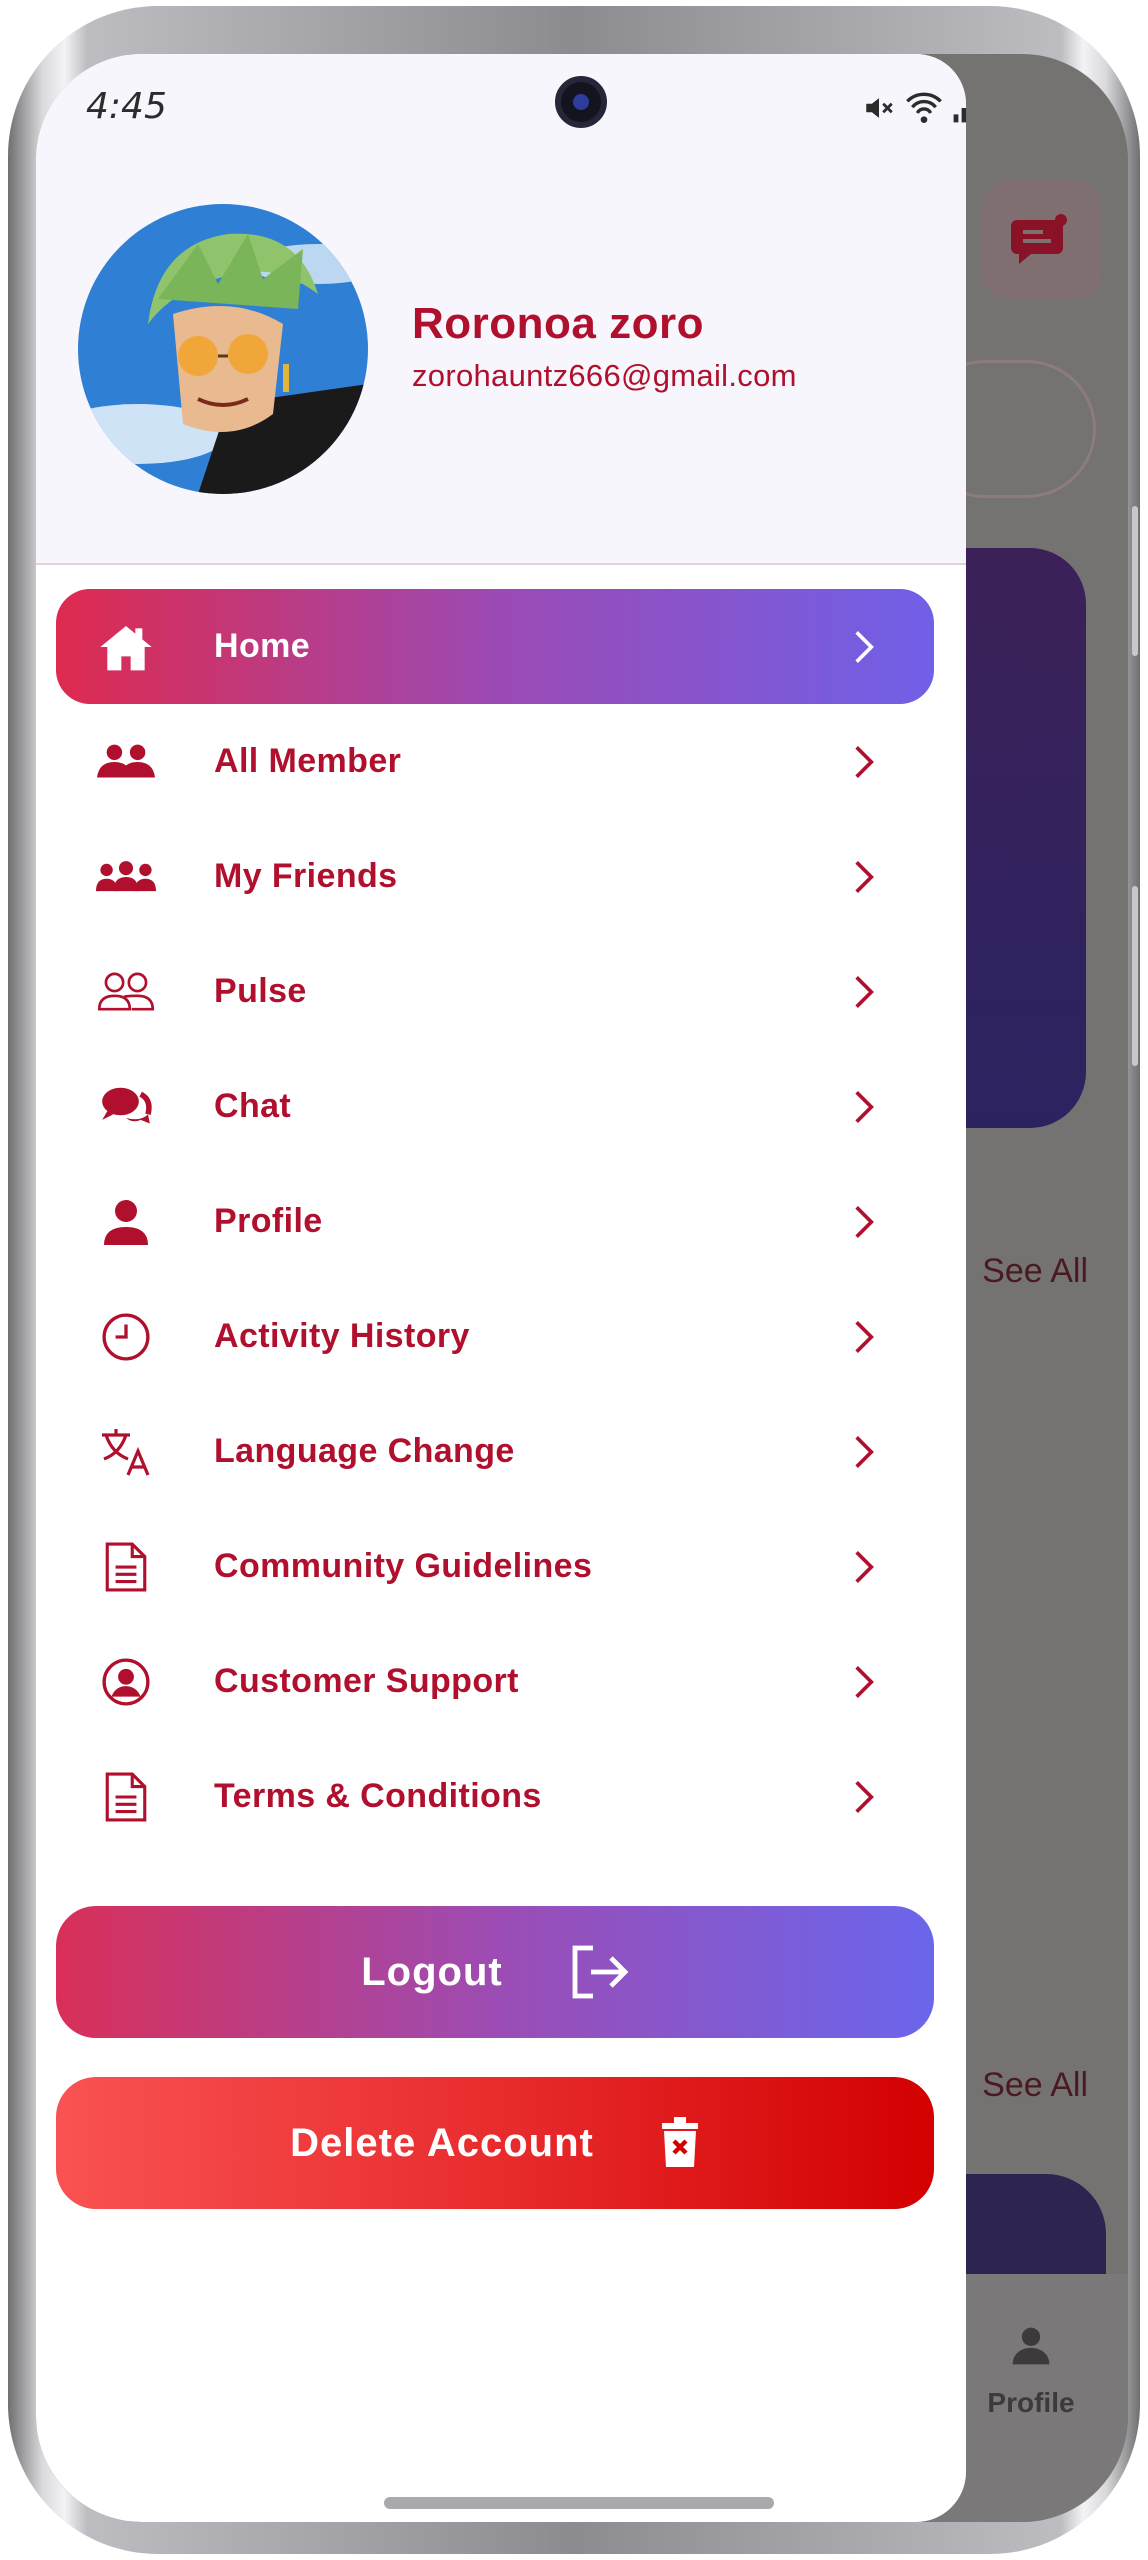 This screenshot has width=1148, height=2560. Describe the element at coordinates (260, 991) in the screenshot. I see `menu-item-label: Pulse` at that location.